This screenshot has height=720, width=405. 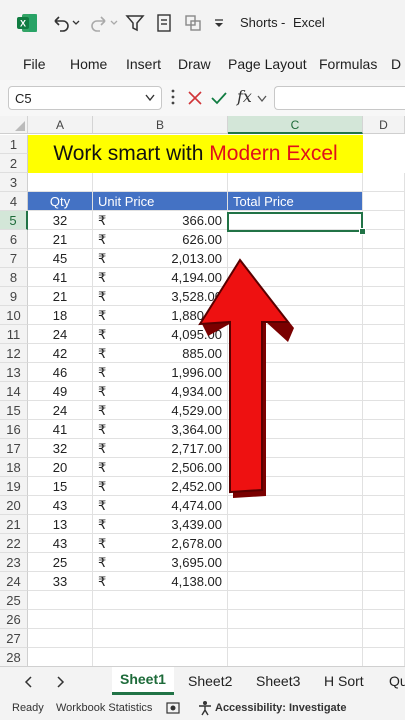 I want to click on sheet-tab-h-sort: H Sort, so click(x=344, y=681).